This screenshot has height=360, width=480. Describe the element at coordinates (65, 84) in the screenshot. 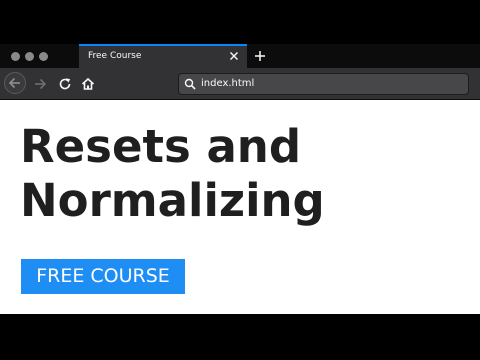

I see `reload-icon` at that location.